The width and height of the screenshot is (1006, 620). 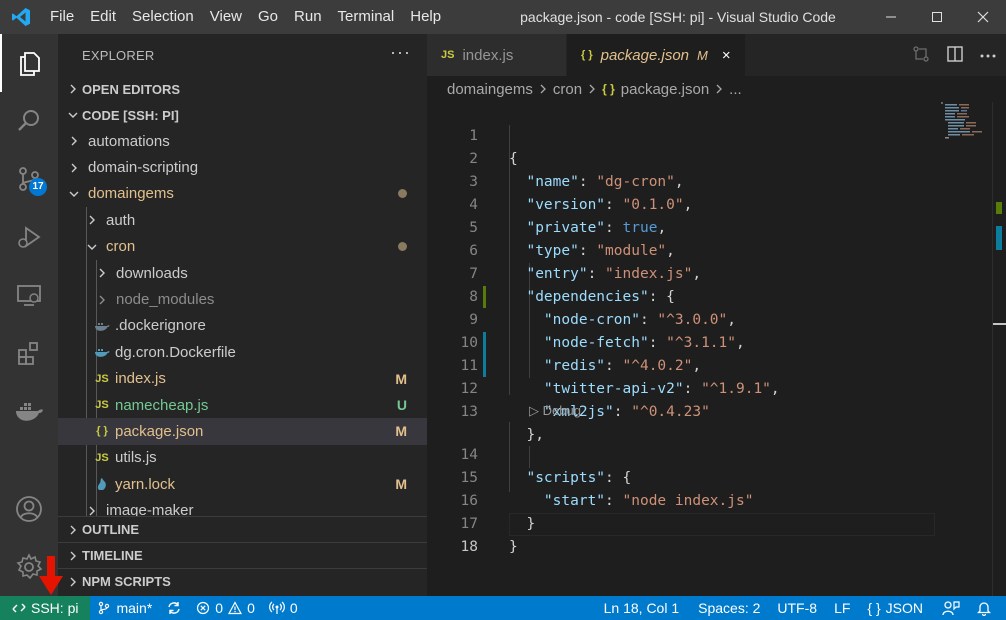 I want to click on line-number: 18, so click(x=469, y=547).